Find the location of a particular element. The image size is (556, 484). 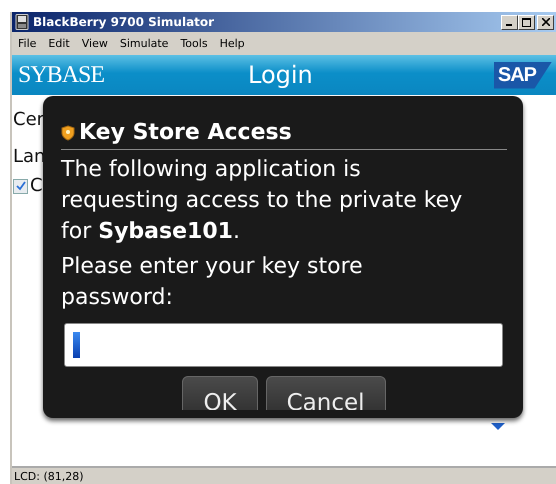

maximize-icon is located at coordinates (526, 22).